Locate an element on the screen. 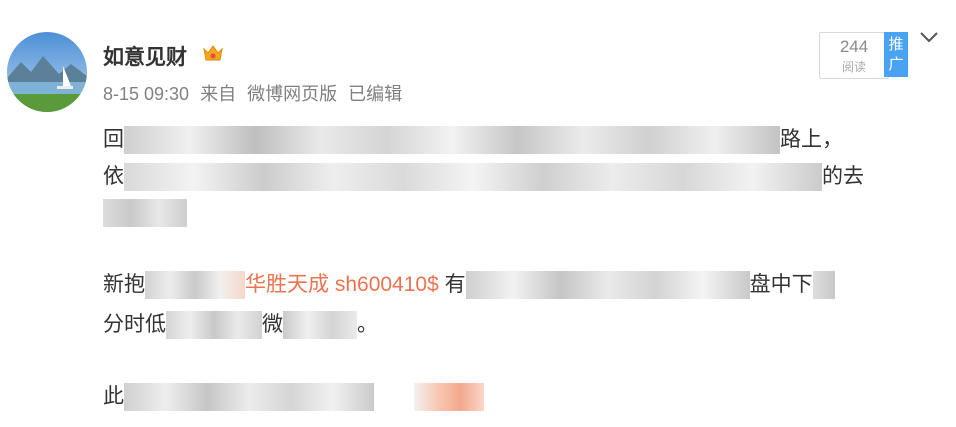  content-line-4: 新抱 华胜天成 sh600410$ 有 盘中下 is located at coordinates (469, 285).